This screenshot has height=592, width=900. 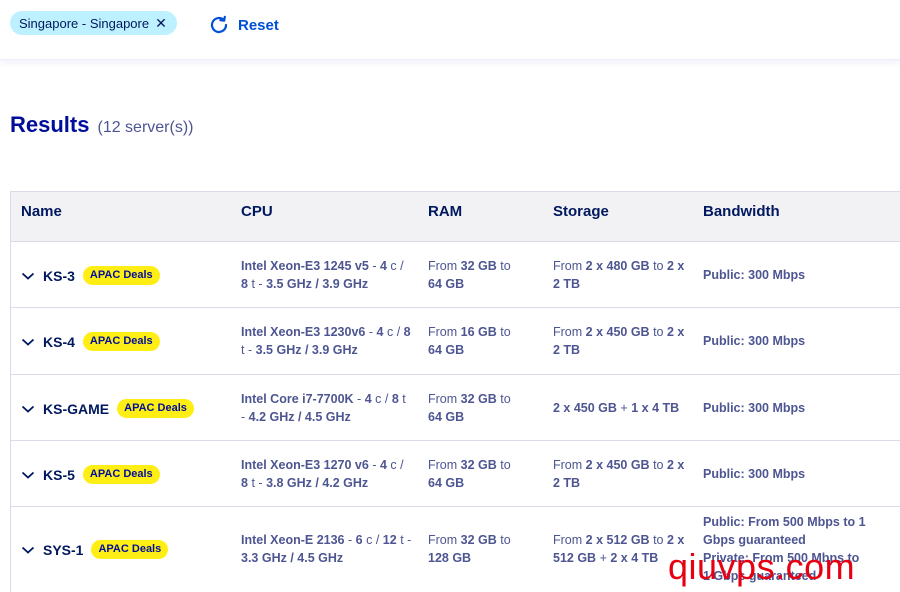 I want to click on watermark: qiuvps.com, so click(x=762, y=566).